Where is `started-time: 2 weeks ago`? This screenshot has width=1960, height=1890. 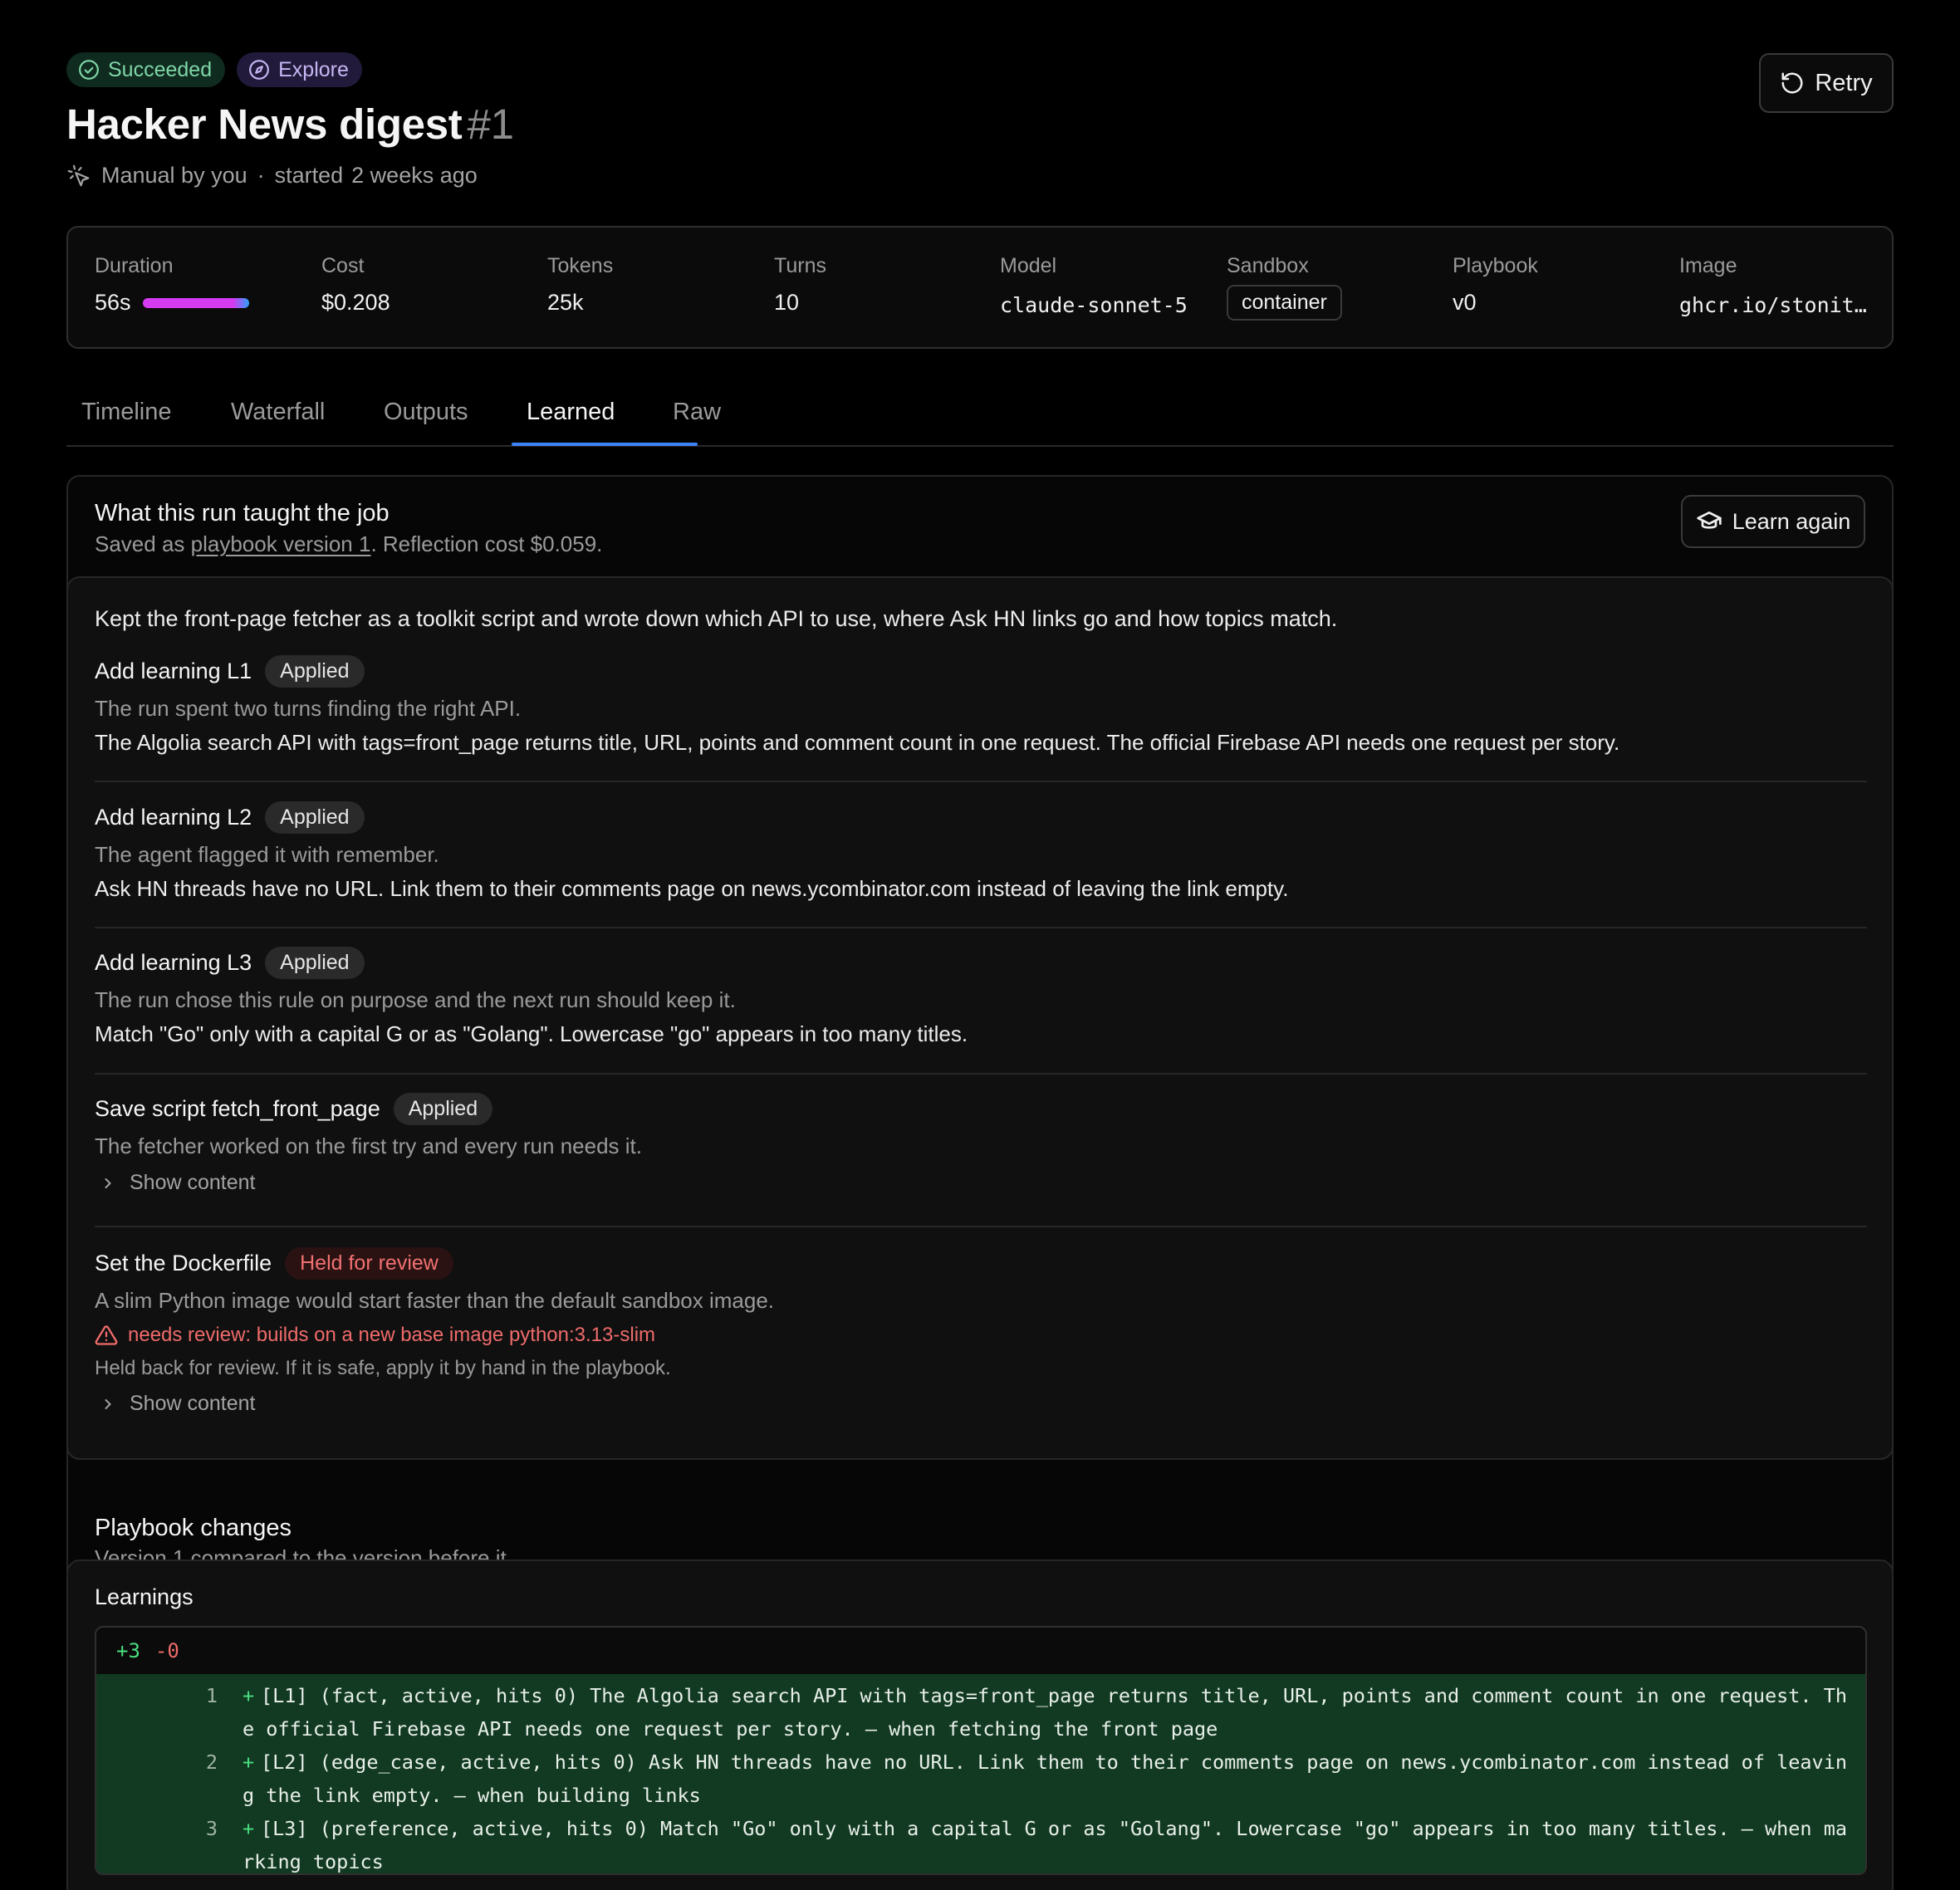 started-time: 2 weeks ago is located at coordinates (414, 175).